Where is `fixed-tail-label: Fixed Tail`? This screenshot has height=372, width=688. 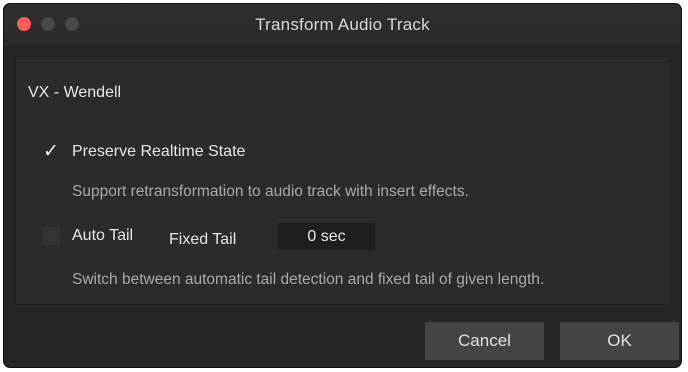
fixed-tail-label: Fixed Tail is located at coordinates (203, 239).